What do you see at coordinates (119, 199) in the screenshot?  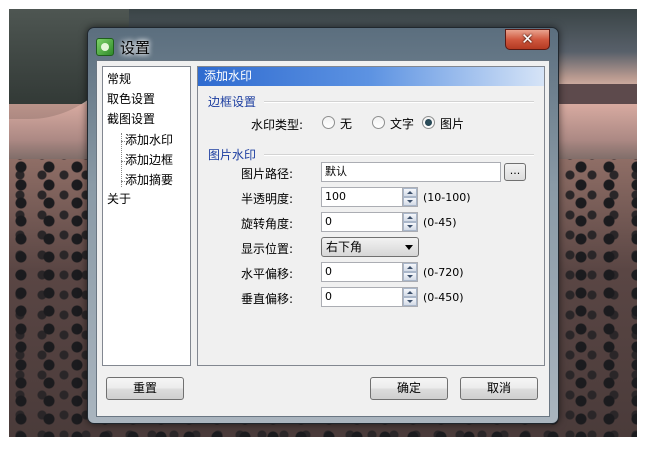 I see `nav-item-about: 关于` at bounding box center [119, 199].